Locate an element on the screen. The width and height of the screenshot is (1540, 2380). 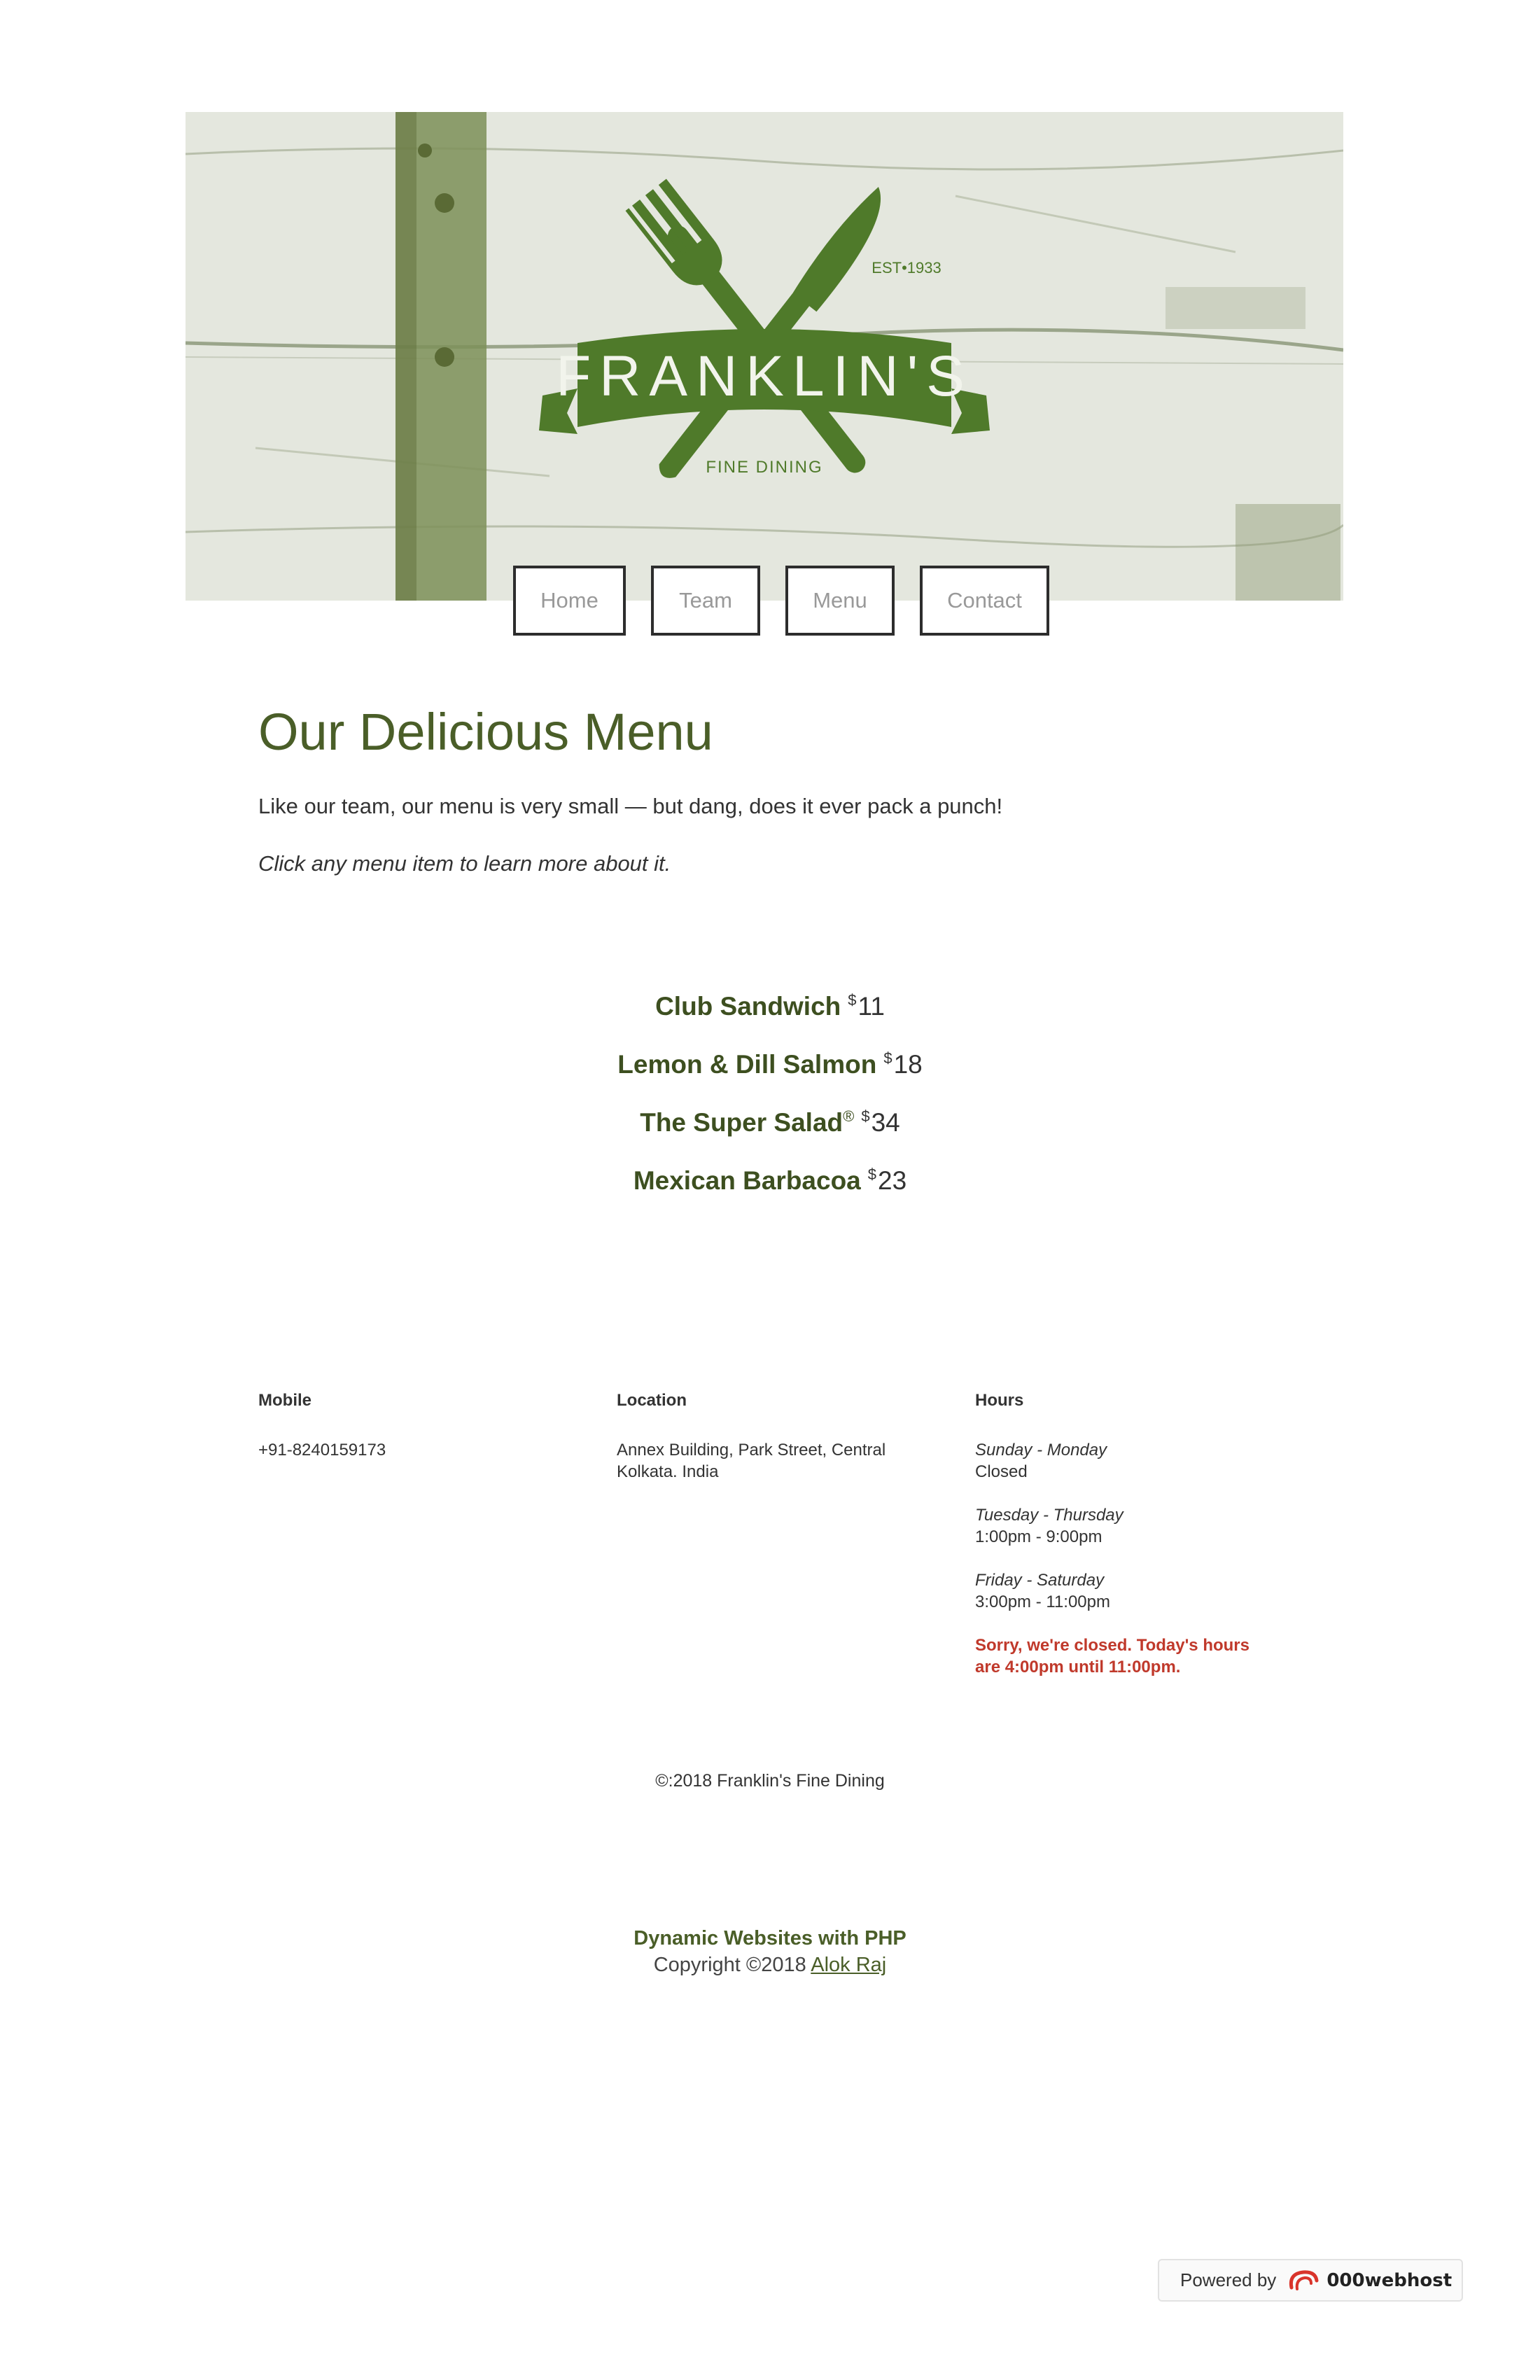
hours-time: Closed is located at coordinates (1001, 1471).